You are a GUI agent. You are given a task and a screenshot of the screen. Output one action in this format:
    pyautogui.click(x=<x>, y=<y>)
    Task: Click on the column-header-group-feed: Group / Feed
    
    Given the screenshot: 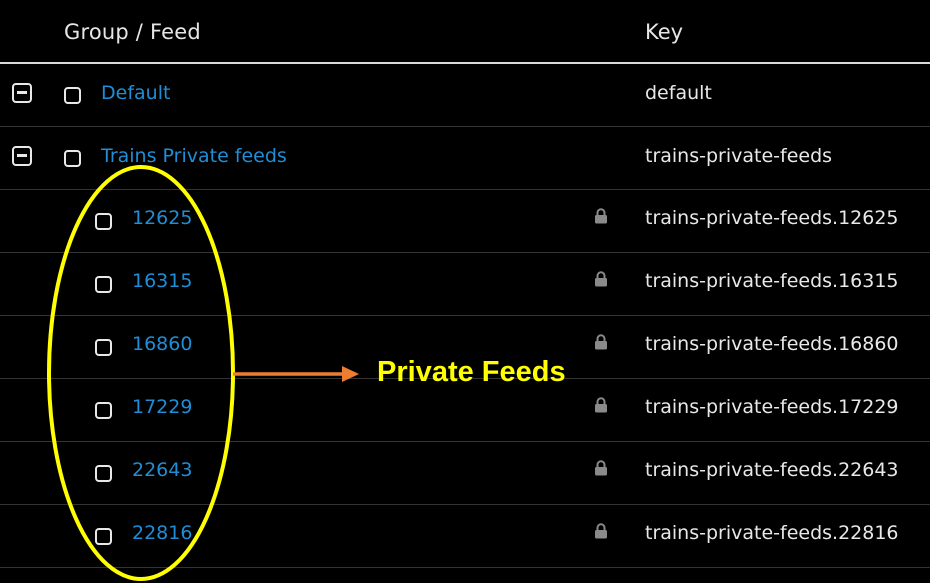 What is the action you would take?
    pyautogui.click(x=132, y=32)
    